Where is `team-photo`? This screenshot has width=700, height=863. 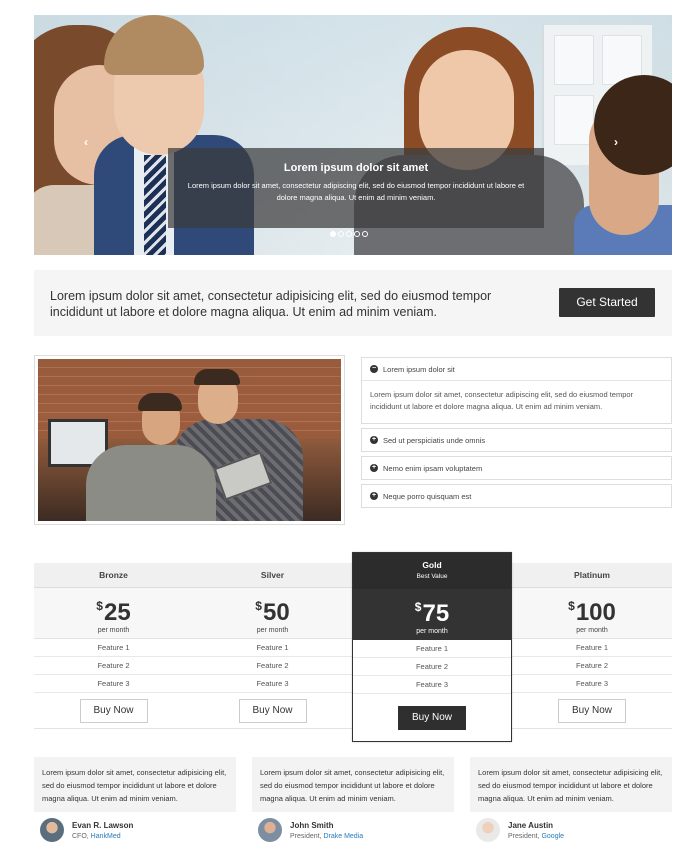 team-photo is located at coordinates (189, 440).